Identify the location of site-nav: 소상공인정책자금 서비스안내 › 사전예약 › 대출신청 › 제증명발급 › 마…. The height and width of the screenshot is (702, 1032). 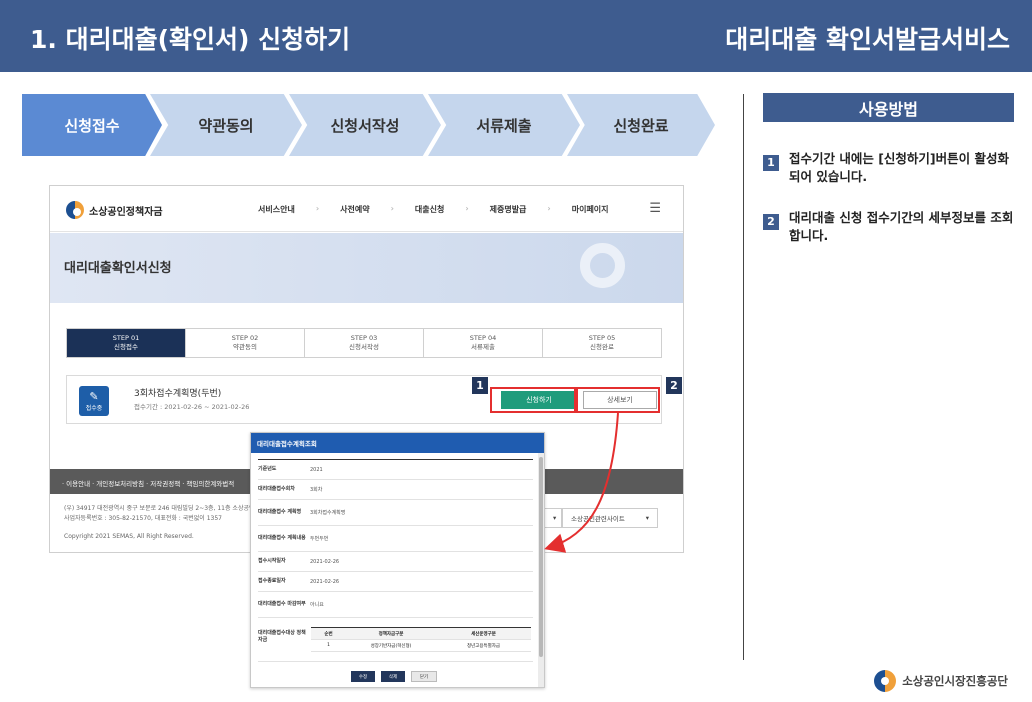
(366, 209).